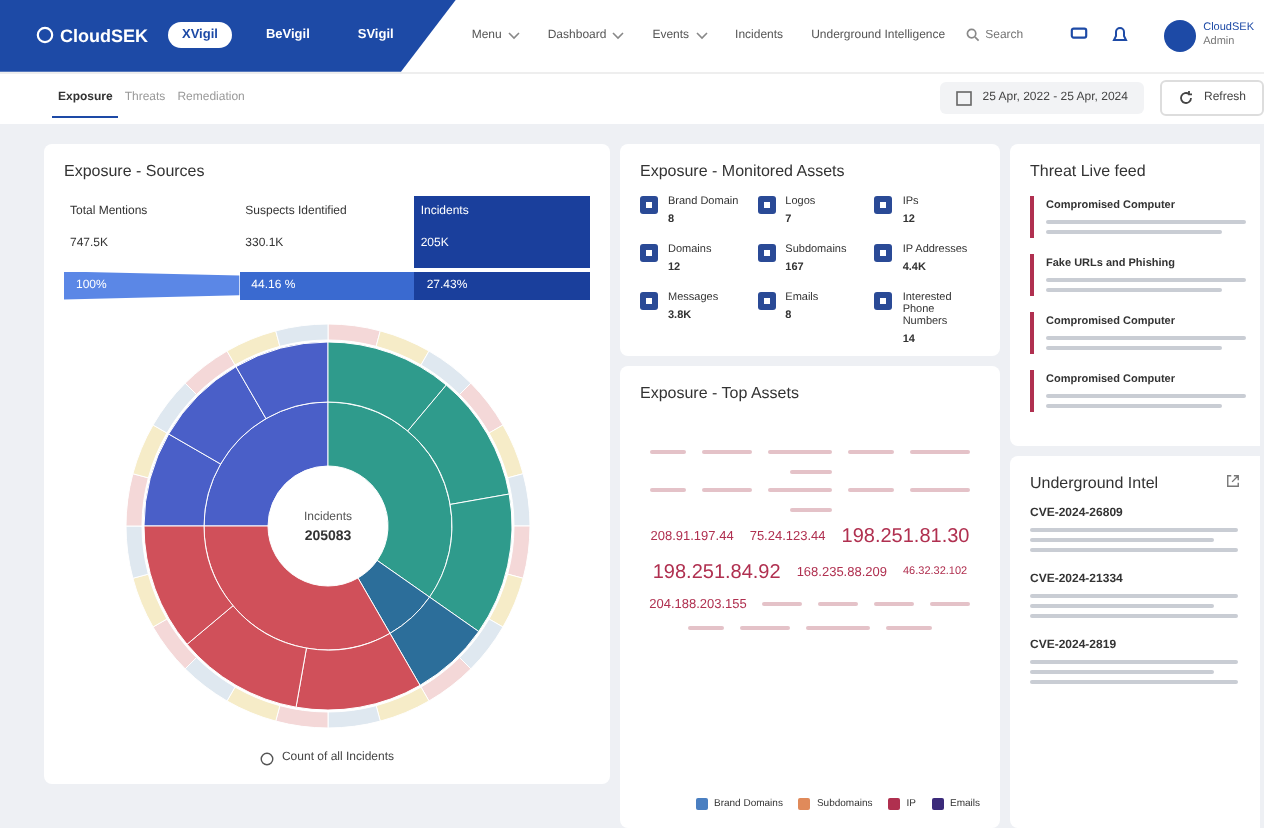 This screenshot has width=1264, height=828. What do you see at coordinates (45, 35) in the screenshot?
I see `logo-icon` at bounding box center [45, 35].